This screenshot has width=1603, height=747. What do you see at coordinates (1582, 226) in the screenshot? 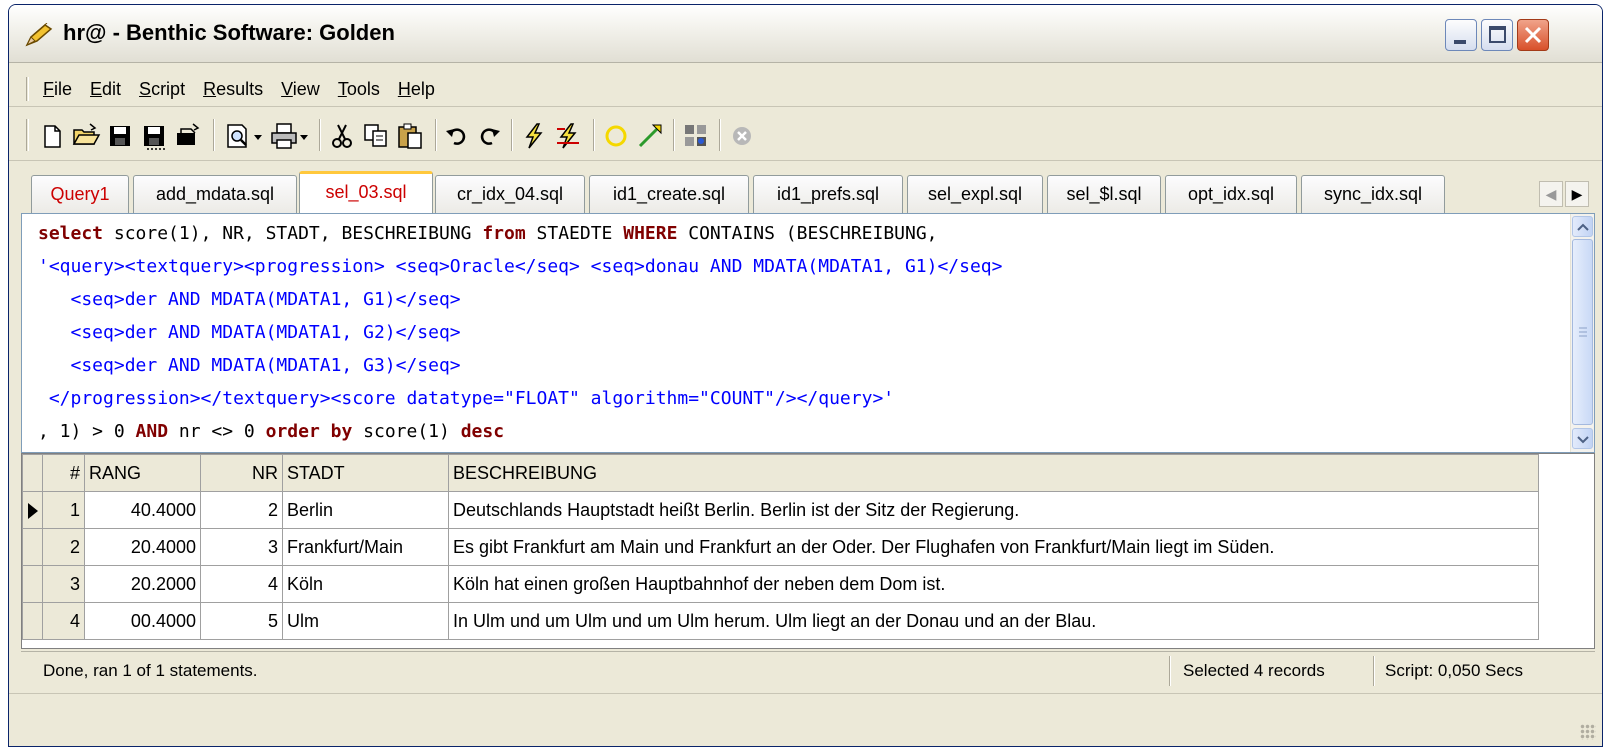
I see `scroll-up-button` at bounding box center [1582, 226].